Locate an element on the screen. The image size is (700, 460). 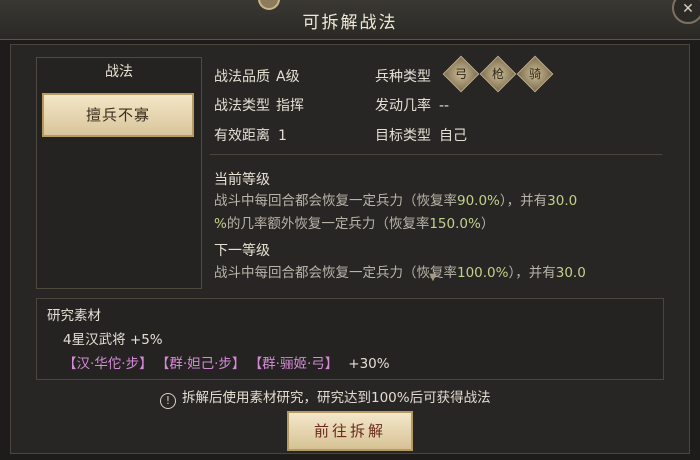
target-row: 目标类型 自己 is located at coordinates (421, 135).